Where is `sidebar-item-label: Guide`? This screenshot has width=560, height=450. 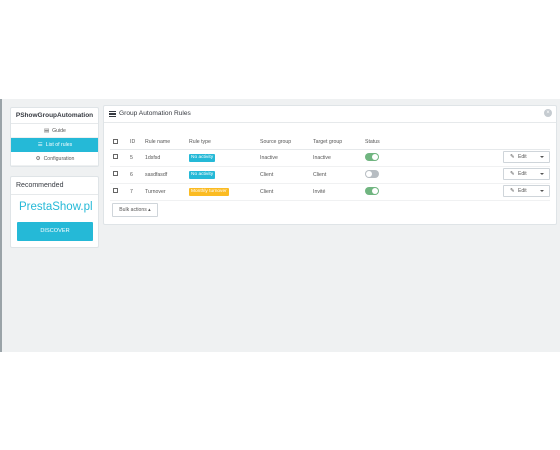
sidebar-item-label: Guide is located at coordinates (59, 131).